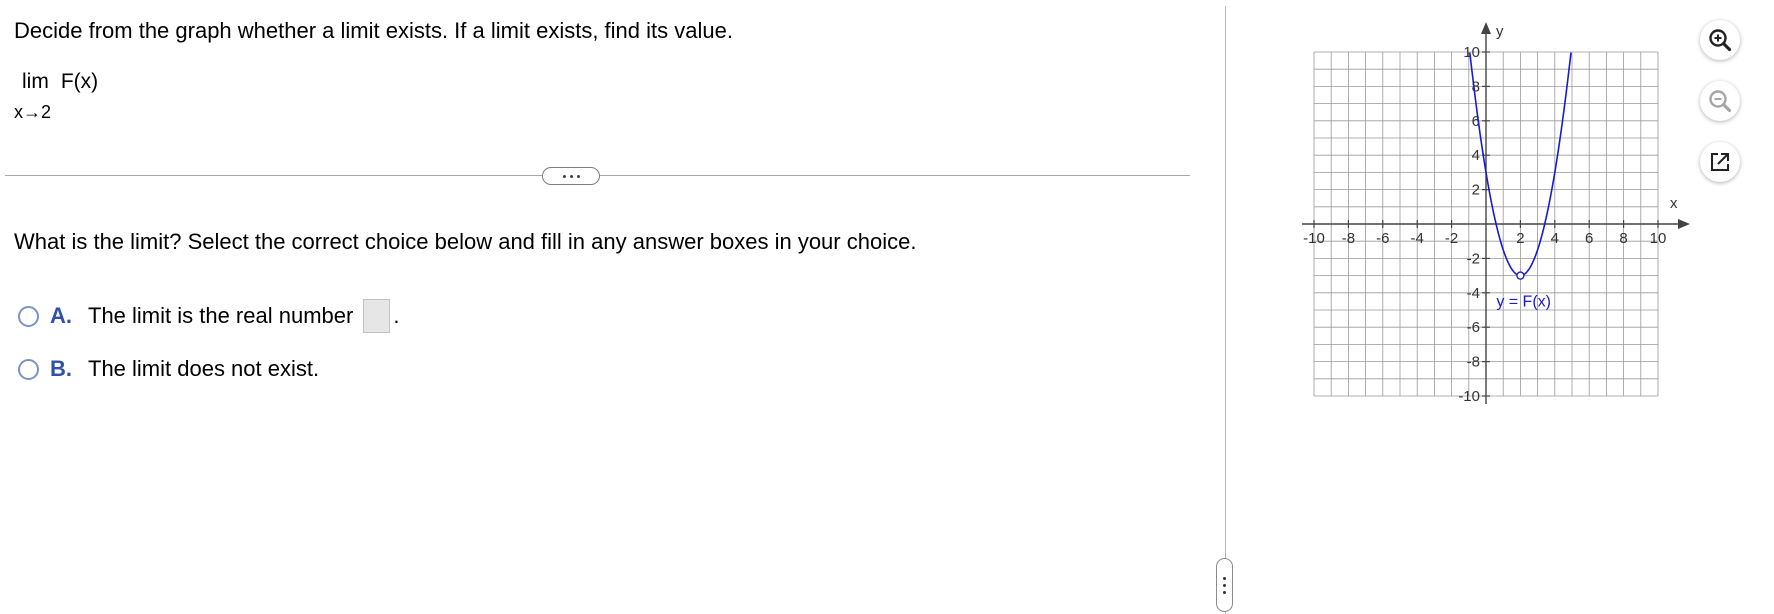 This screenshot has width=1774, height=614. I want to click on limit-function: F(x), so click(79, 81).